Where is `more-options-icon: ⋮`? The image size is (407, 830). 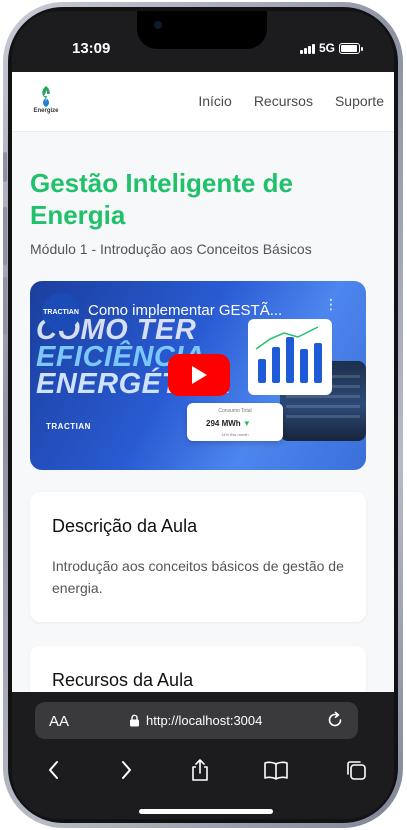
more-options-icon: ⋮ is located at coordinates (331, 304).